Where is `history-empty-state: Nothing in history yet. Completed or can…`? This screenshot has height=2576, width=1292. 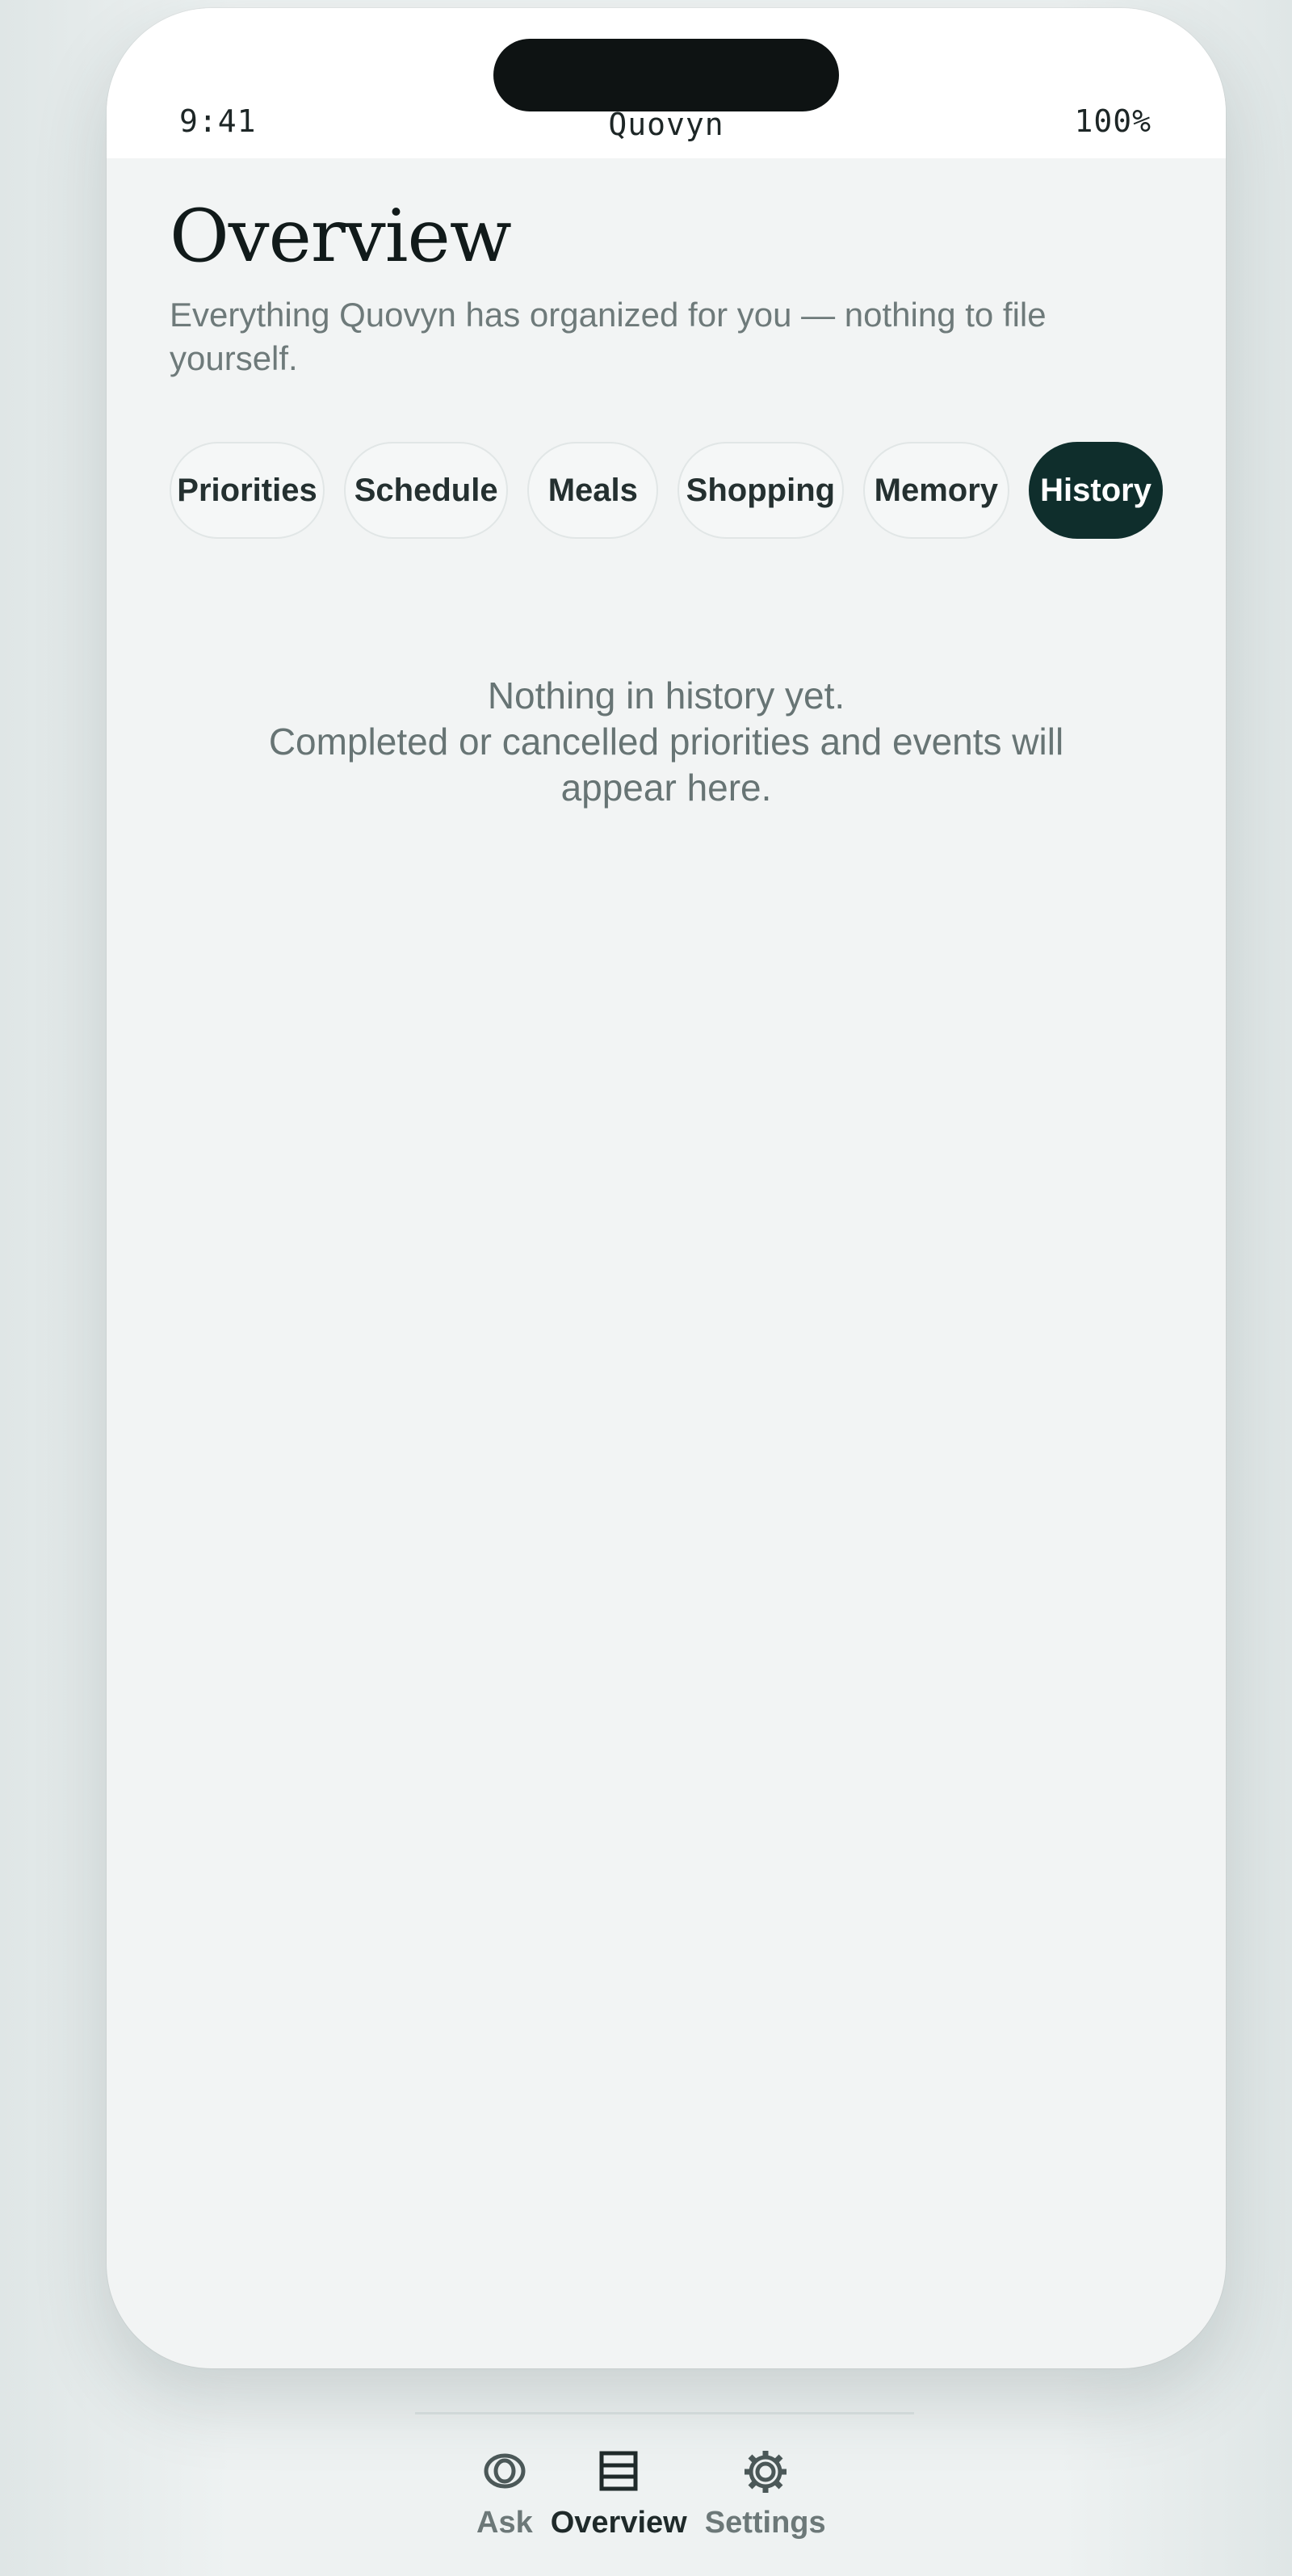 history-empty-state: Nothing in history yet. Completed or can… is located at coordinates (666, 742).